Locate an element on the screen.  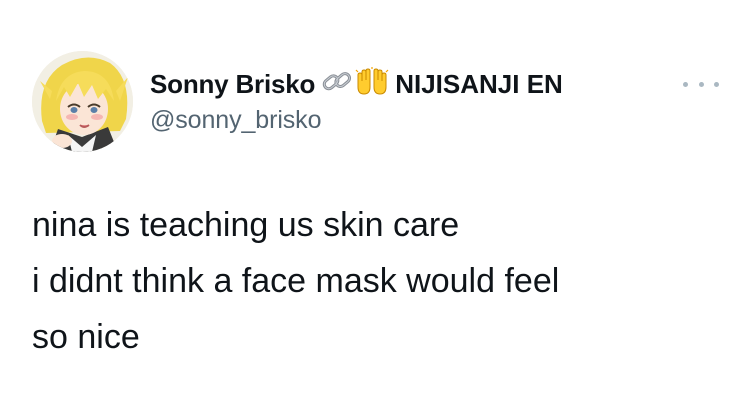
avatar is located at coordinates (82, 101).